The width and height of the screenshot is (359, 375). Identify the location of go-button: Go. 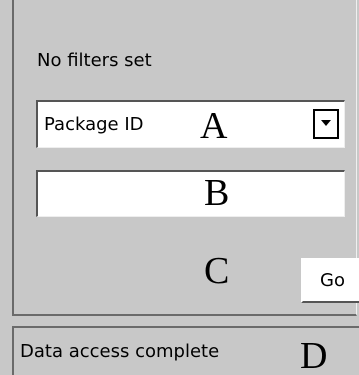
(330, 280).